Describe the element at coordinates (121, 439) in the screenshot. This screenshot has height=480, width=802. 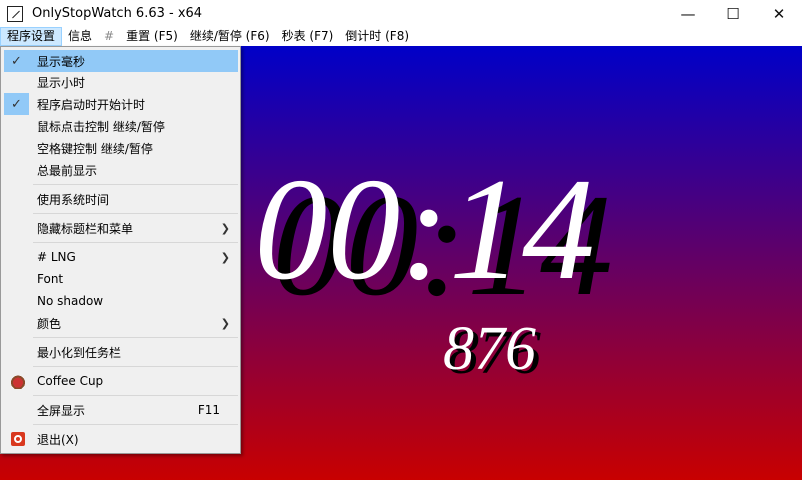
I see `menu-item-exit: 退出(X)` at that location.